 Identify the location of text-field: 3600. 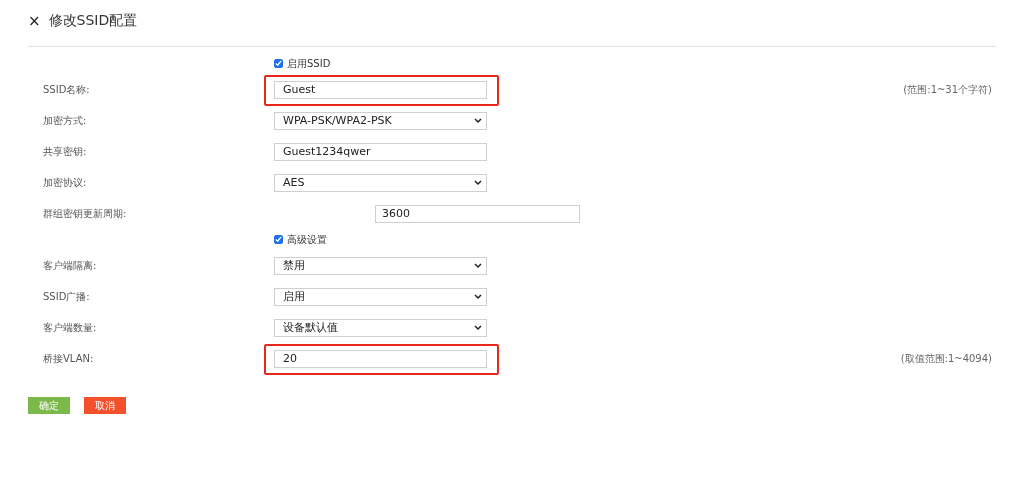
(477, 213).